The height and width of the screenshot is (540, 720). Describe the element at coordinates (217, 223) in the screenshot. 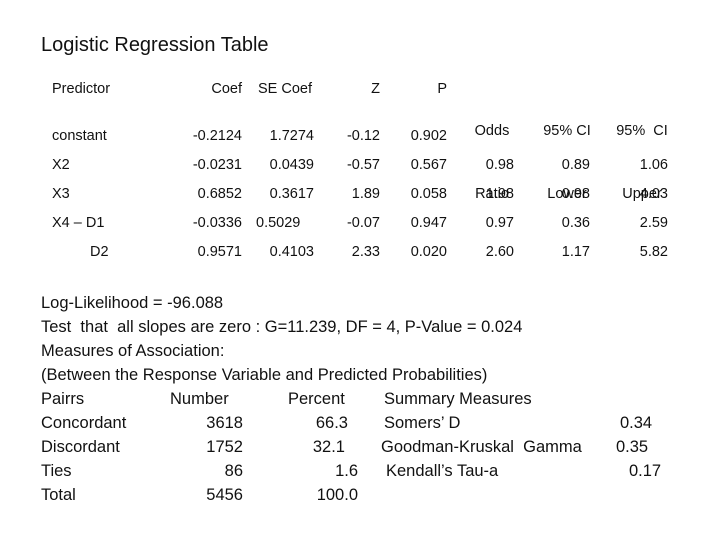

I see `cell-coef: -0.0336` at that location.